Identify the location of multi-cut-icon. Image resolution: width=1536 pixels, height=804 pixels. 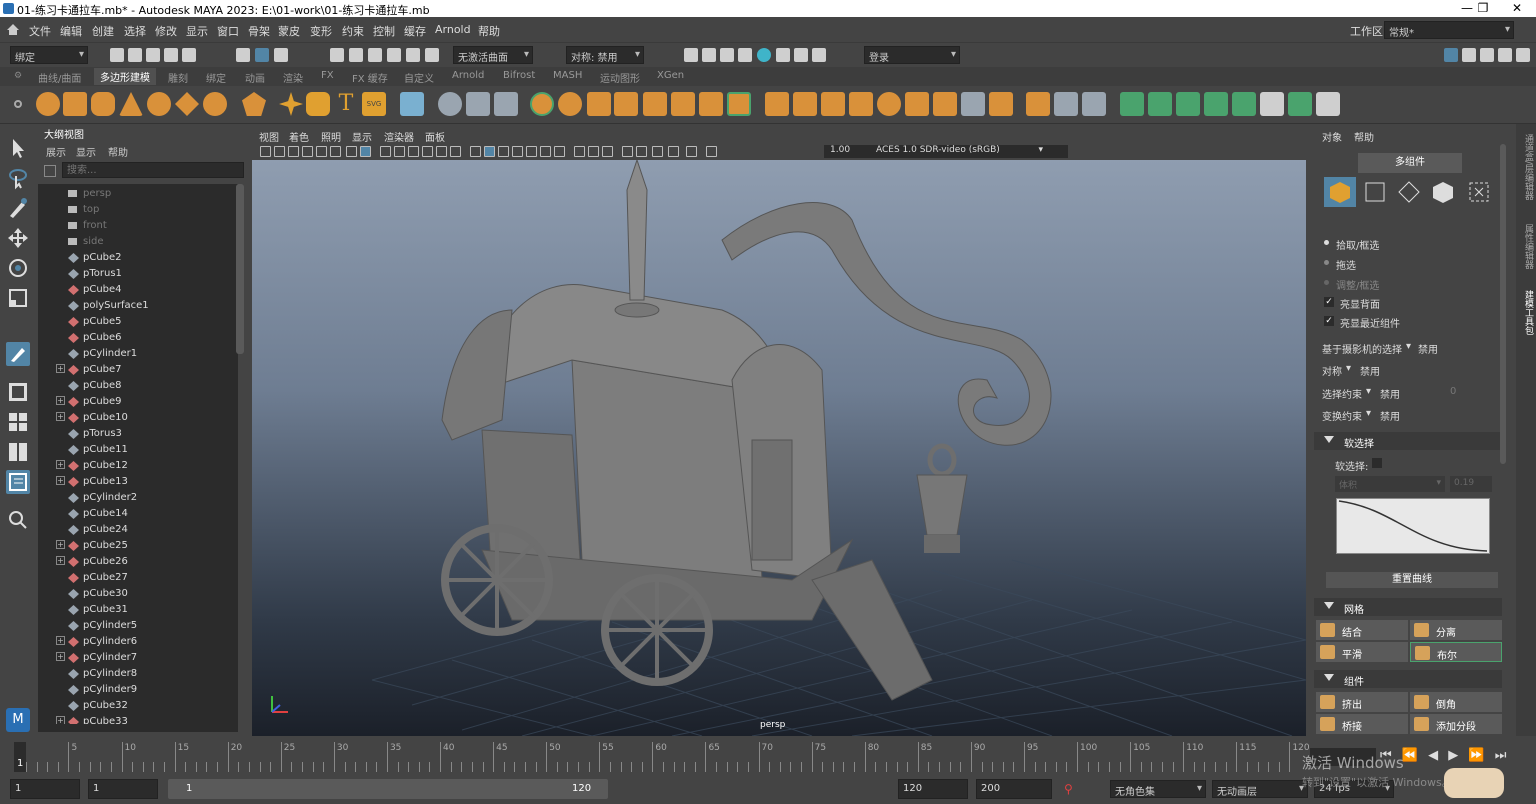
(973, 104).